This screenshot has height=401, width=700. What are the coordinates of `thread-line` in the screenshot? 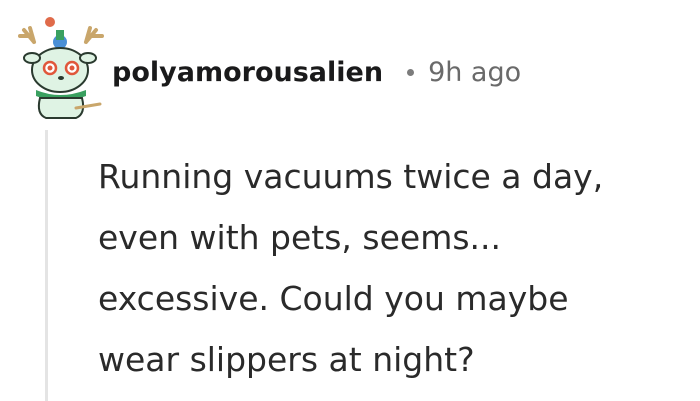 It's located at (46, 265).